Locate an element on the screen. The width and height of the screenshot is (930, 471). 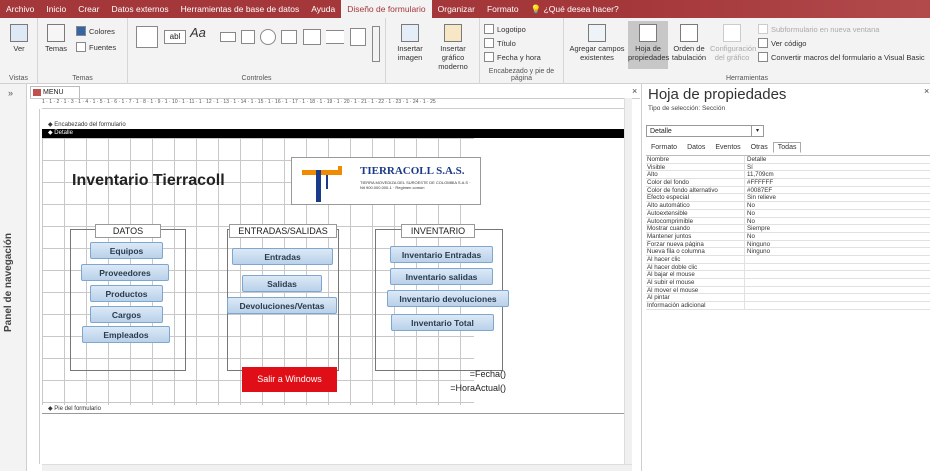
property-row: Mostrar cuando Siempre is located at coordinates (788, 229).